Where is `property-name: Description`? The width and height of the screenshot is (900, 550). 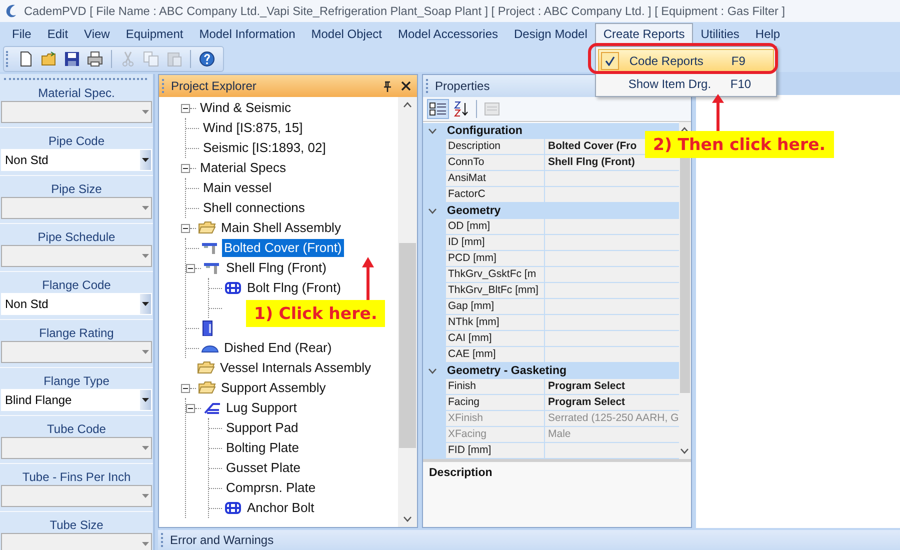 property-name: Description is located at coordinates (495, 146).